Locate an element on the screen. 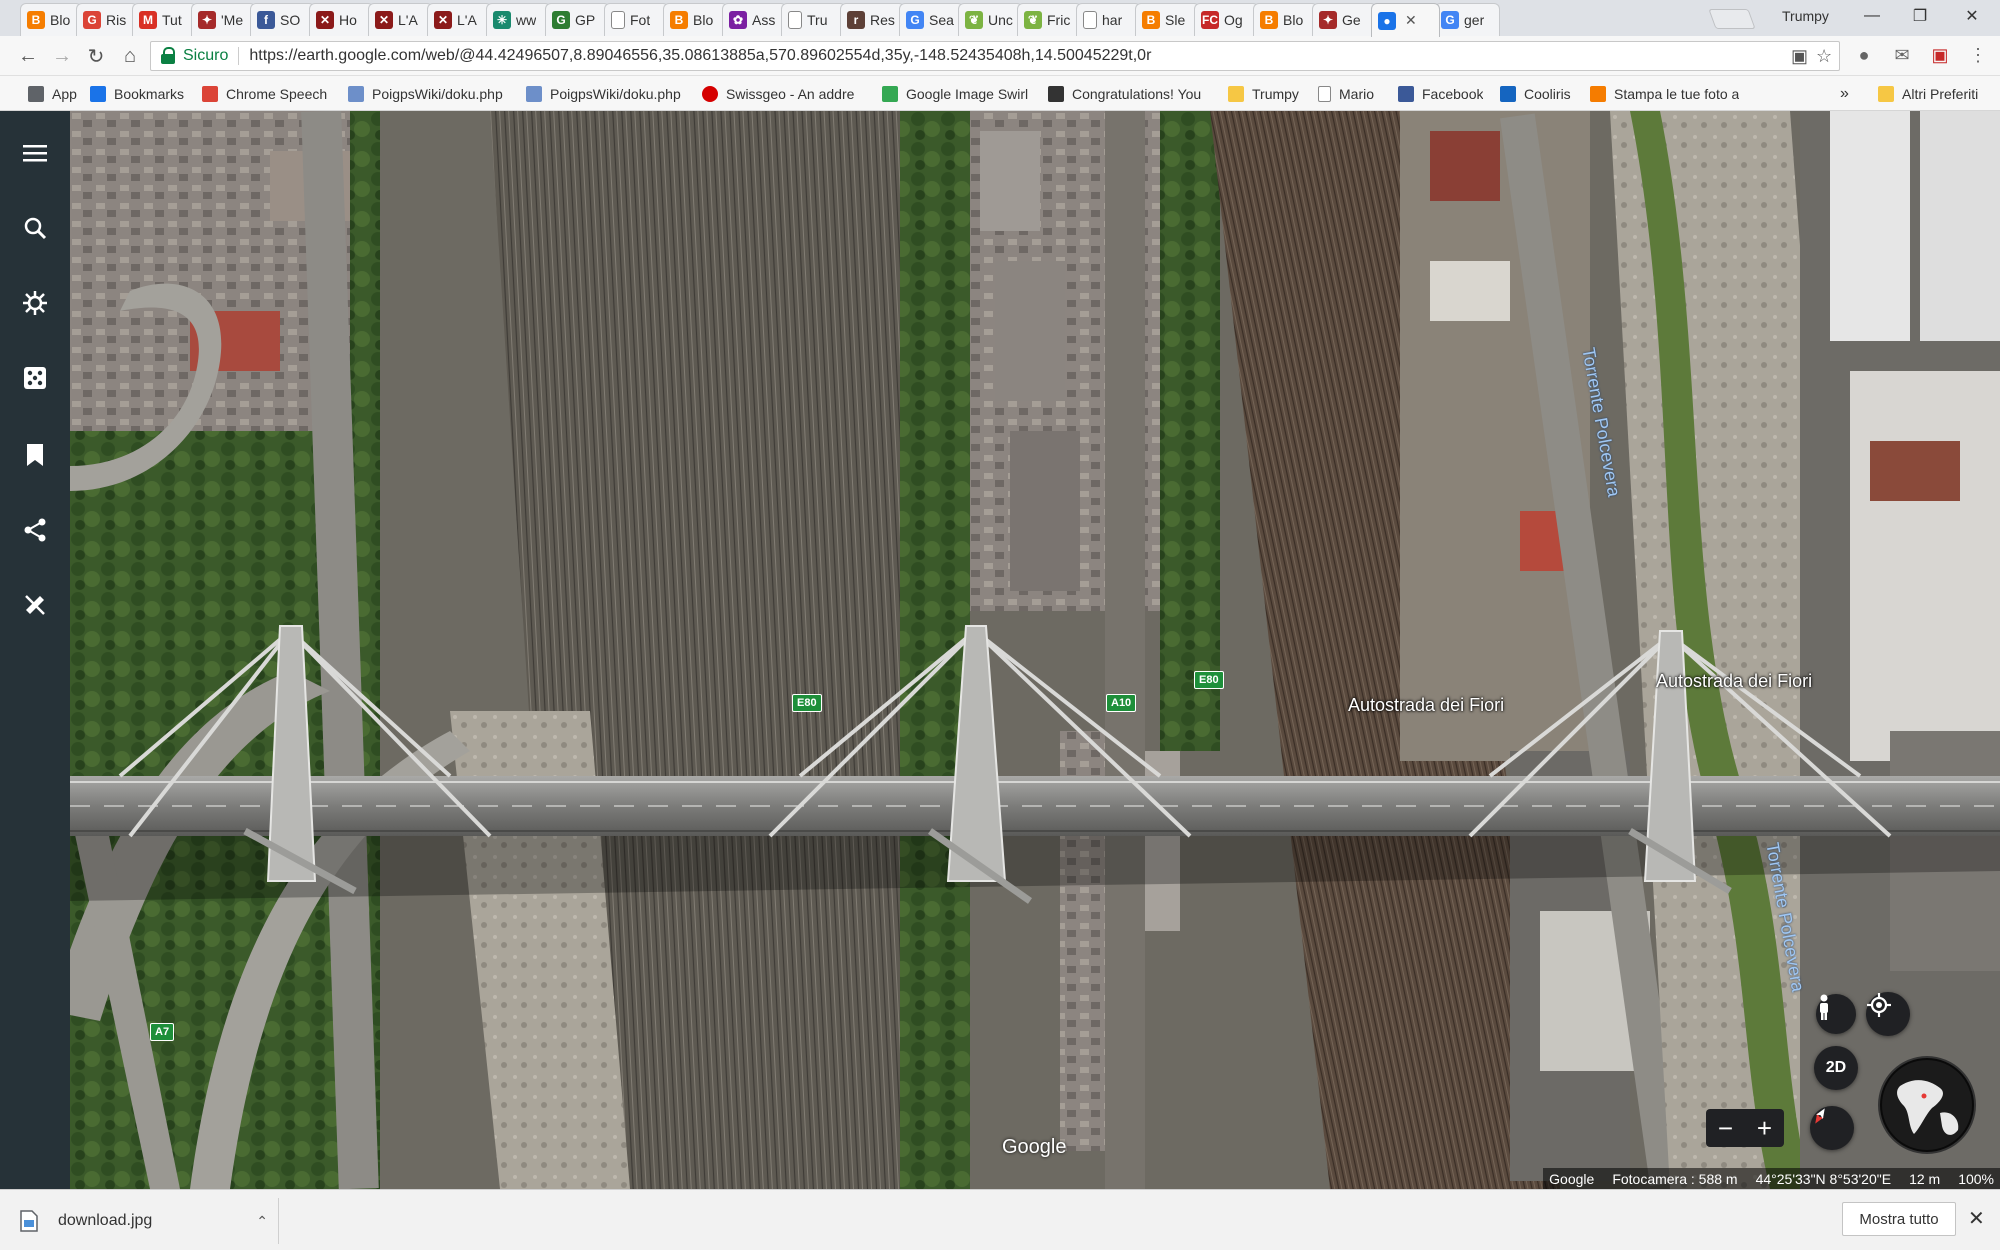  voyager-icon is located at coordinates (35, 303).